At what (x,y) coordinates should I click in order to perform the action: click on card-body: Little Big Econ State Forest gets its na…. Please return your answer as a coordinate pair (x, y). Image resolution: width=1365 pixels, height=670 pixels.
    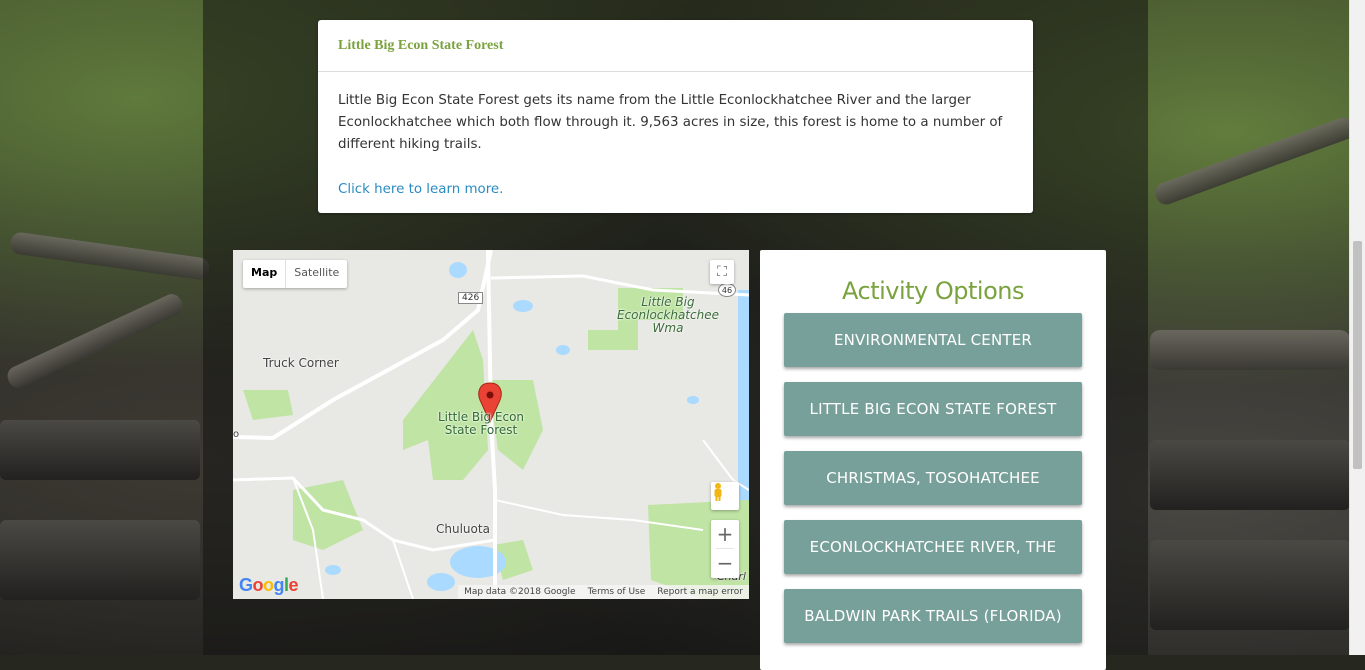
    Looking at the image, I should click on (675, 136).